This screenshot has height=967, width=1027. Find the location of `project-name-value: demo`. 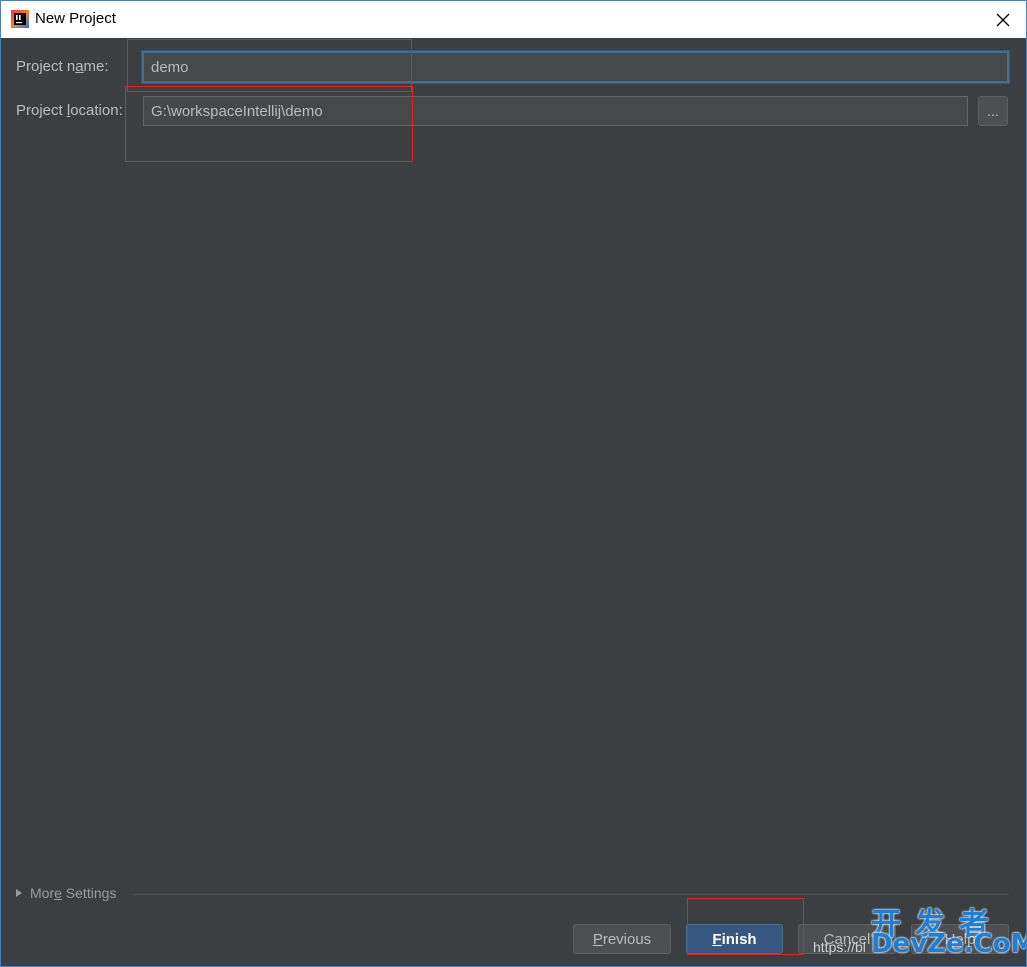

project-name-value: demo is located at coordinates (170, 67).